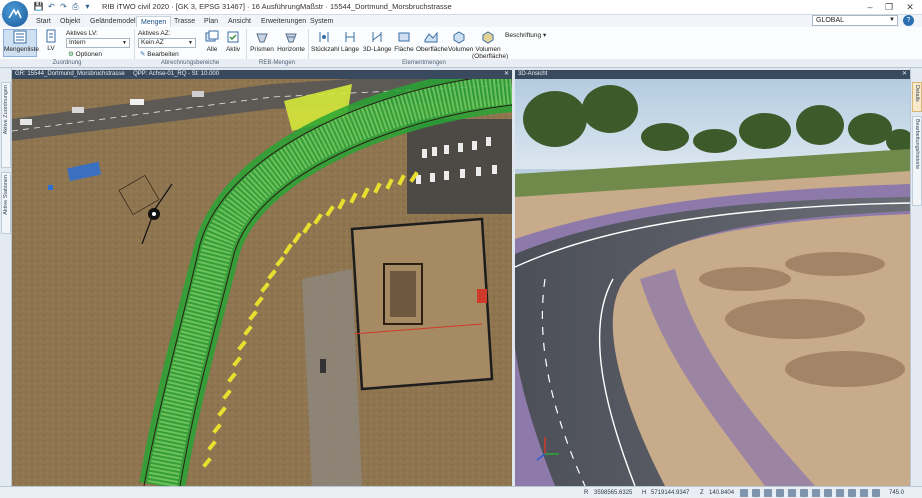  What do you see at coordinates (744, 493) in the screenshot?
I see `snap-icon` at bounding box center [744, 493].